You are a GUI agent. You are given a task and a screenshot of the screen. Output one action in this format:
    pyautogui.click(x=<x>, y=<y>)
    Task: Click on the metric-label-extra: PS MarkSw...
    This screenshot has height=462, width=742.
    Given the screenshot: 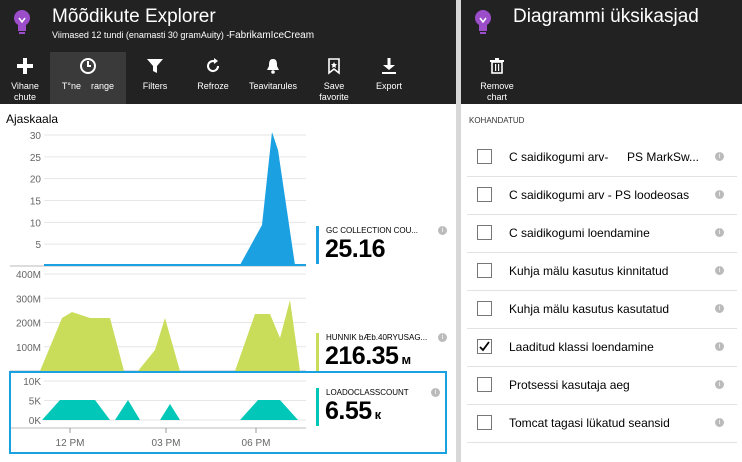 What is the action you would take?
    pyautogui.click(x=663, y=157)
    